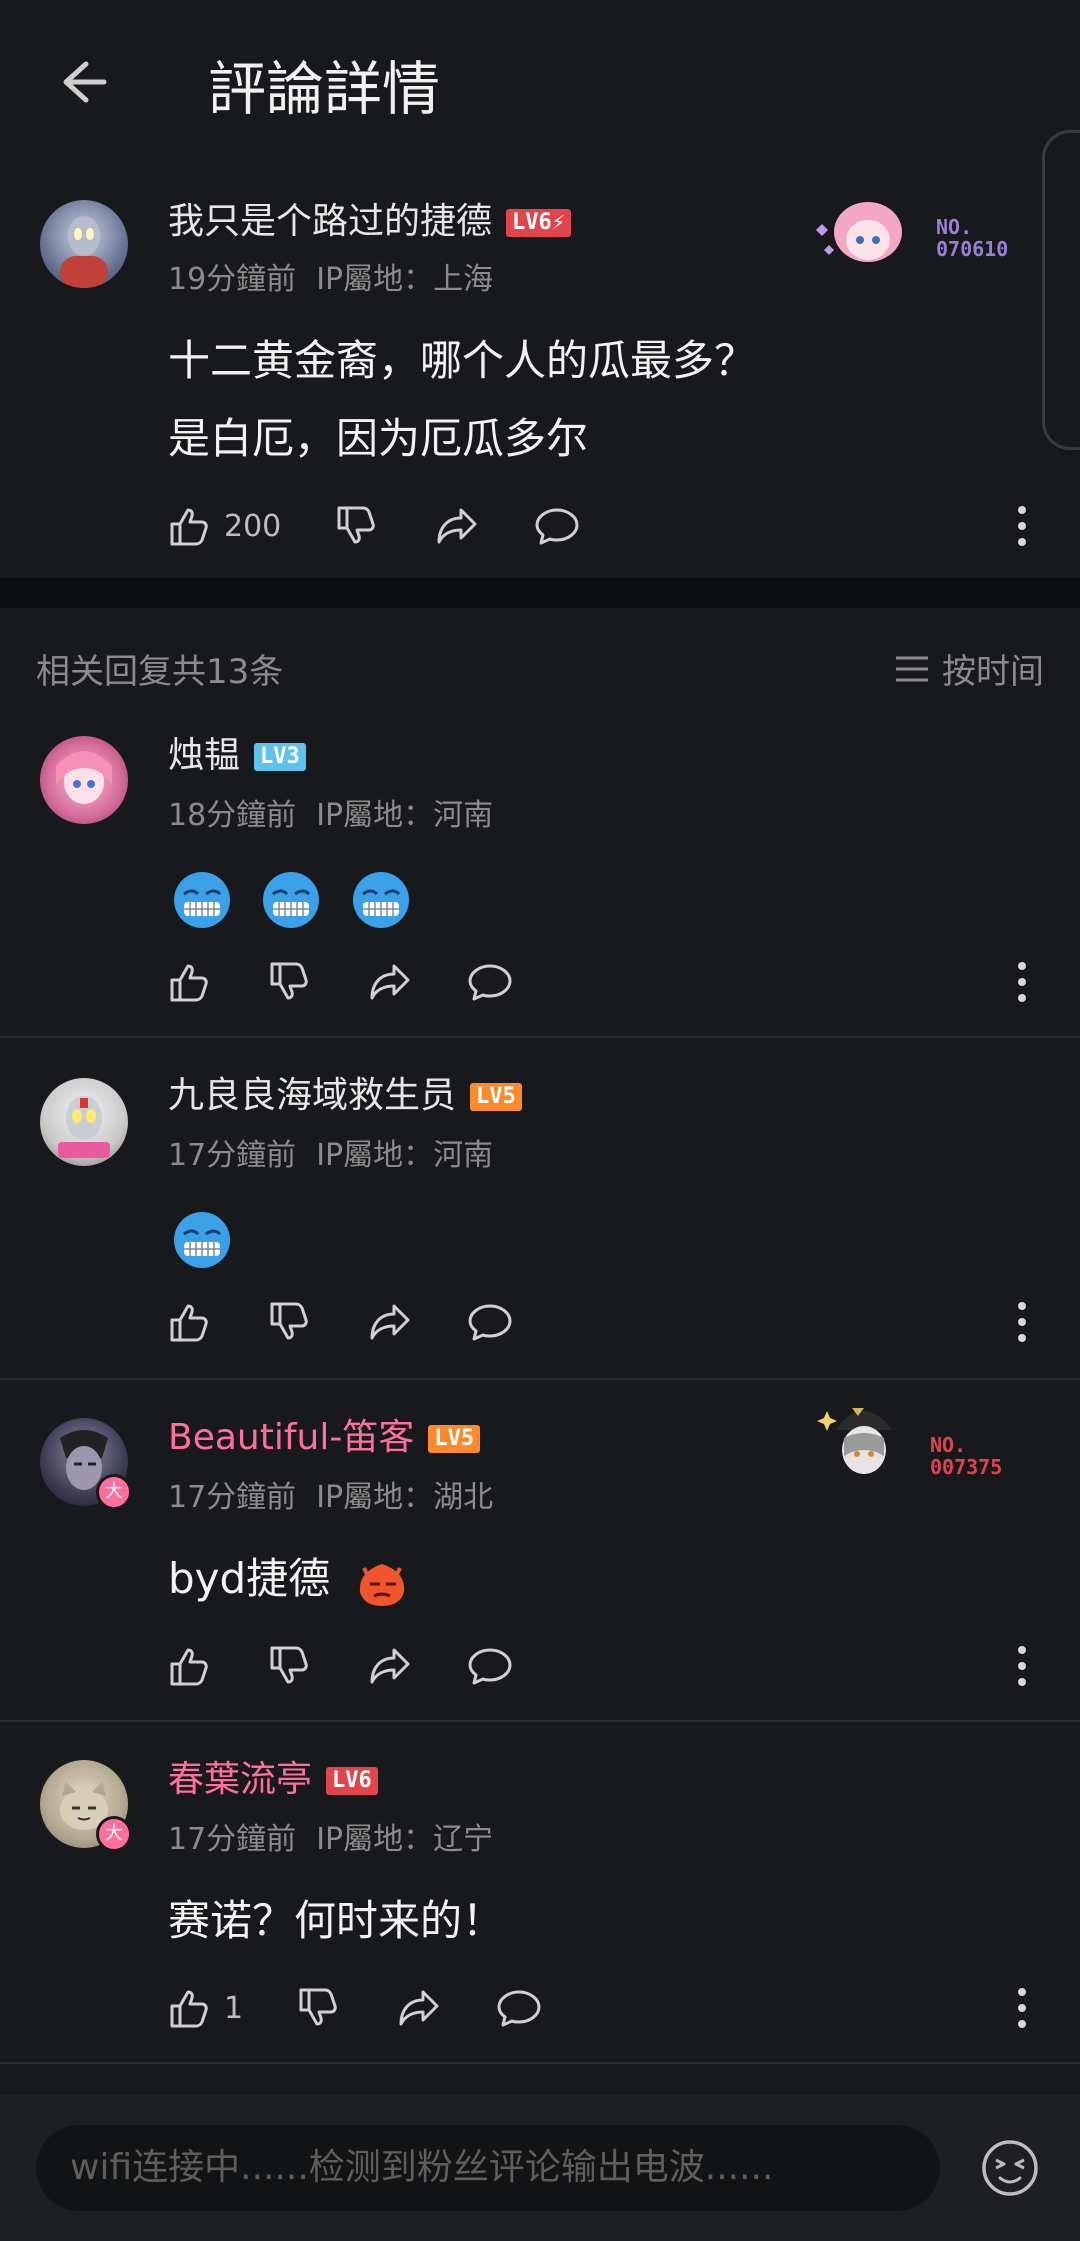  I want to click on back-icon, so click(82, 82).